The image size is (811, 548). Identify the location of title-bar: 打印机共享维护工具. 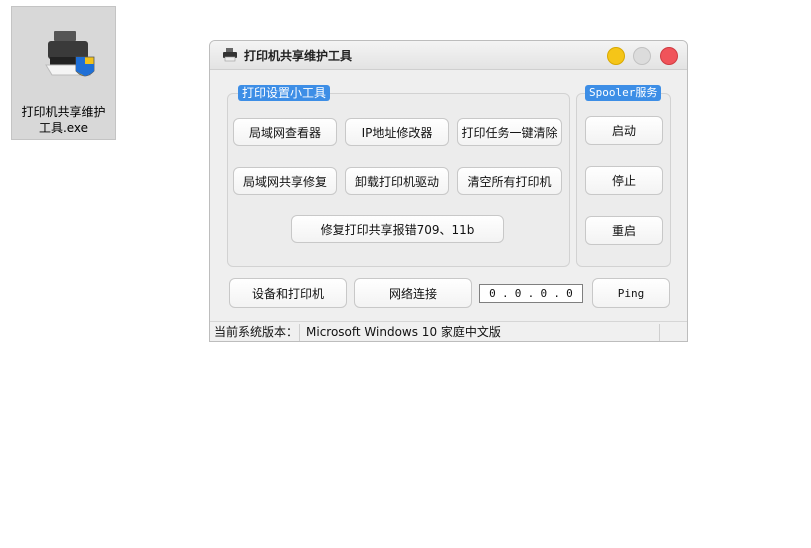
(448, 55).